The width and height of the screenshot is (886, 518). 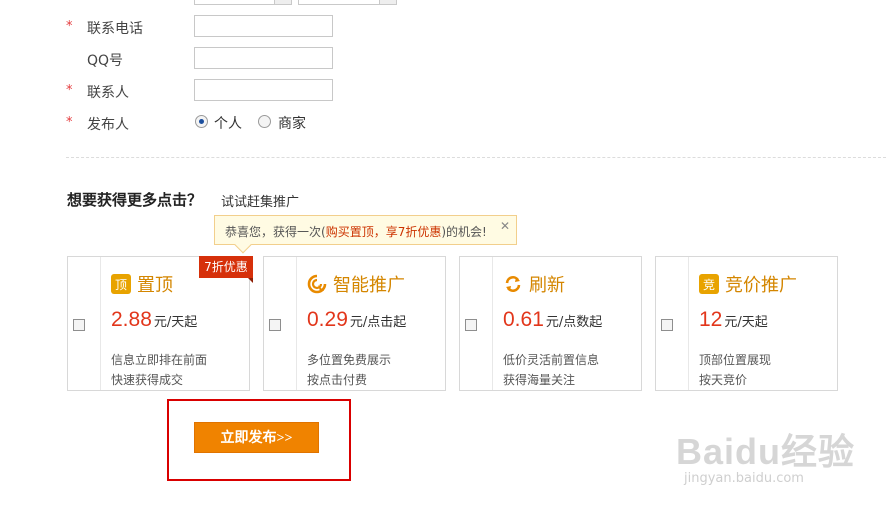 I want to click on smart-promo-icon, so click(x=317, y=284).